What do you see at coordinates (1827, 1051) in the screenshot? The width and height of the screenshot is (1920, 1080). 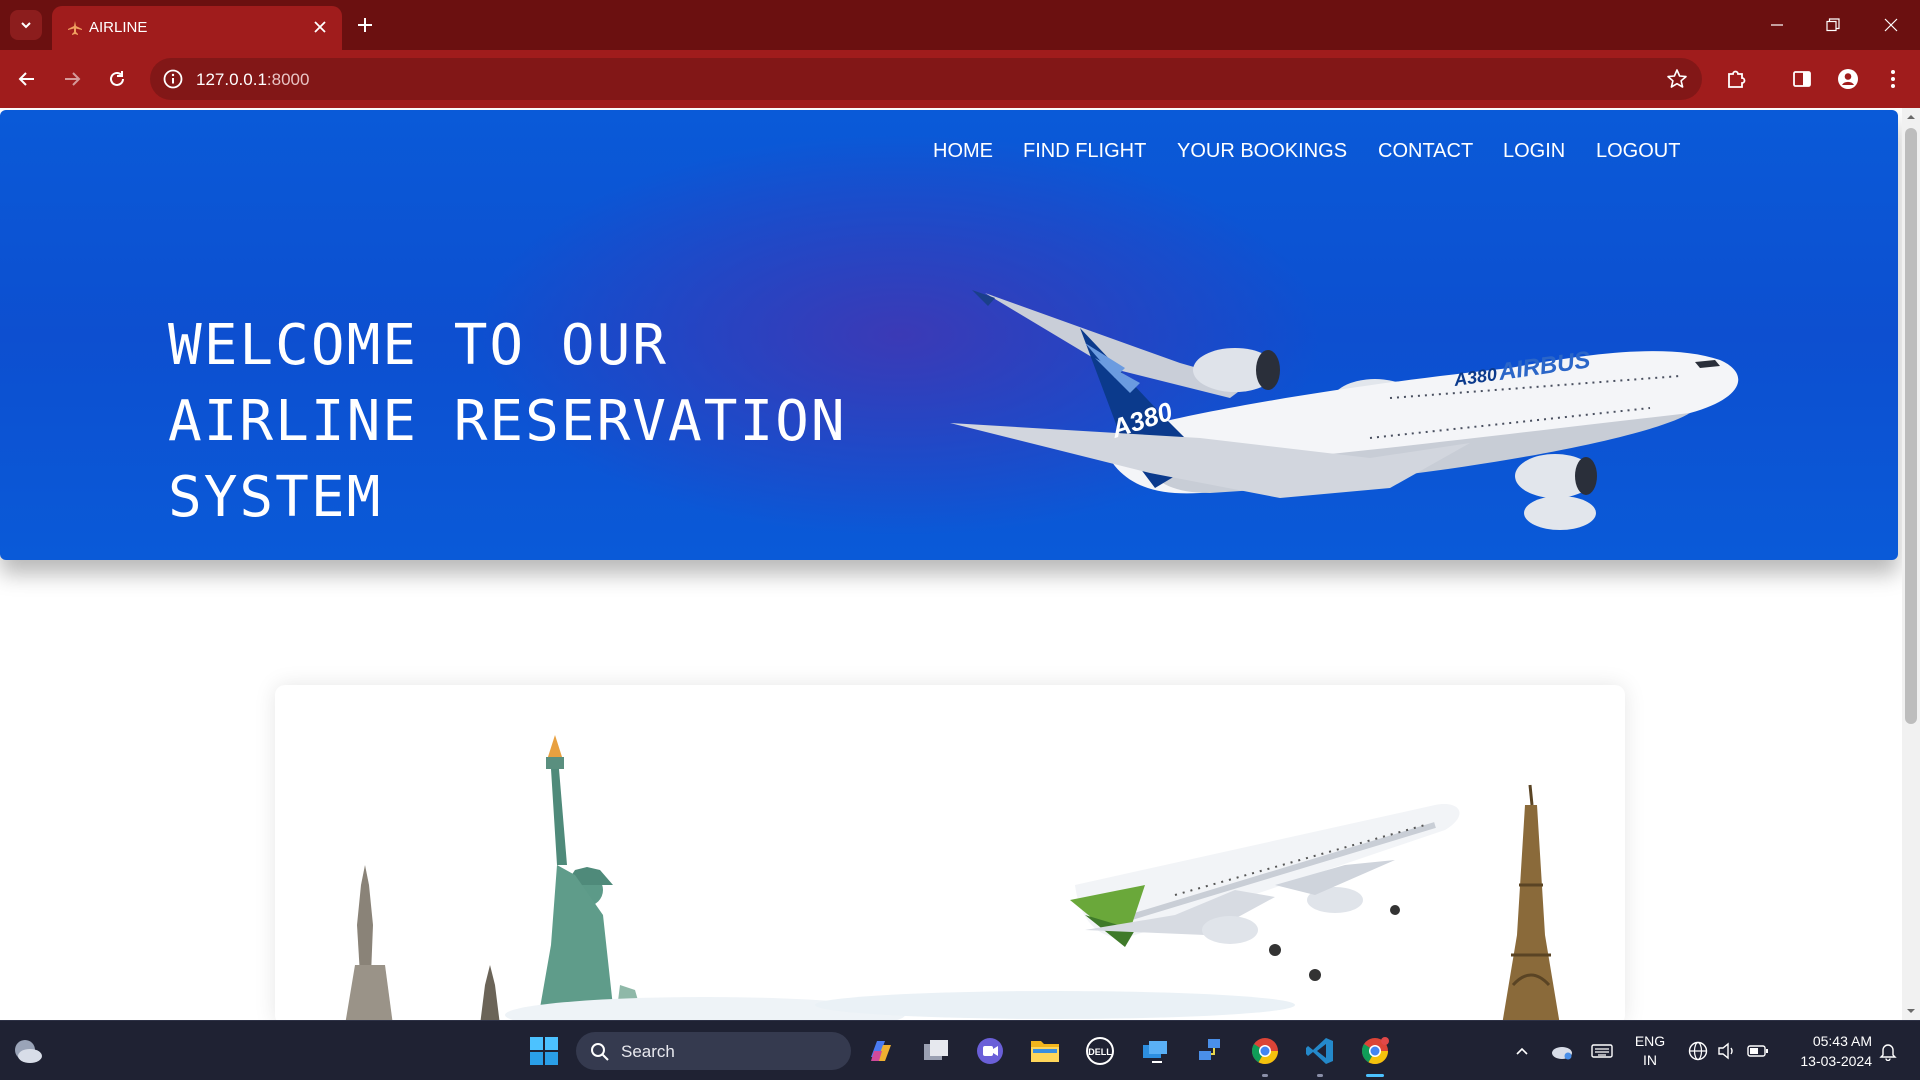 I see `taskbar-clock: 05:43 AM 13-03-2024` at bounding box center [1827, 1051].